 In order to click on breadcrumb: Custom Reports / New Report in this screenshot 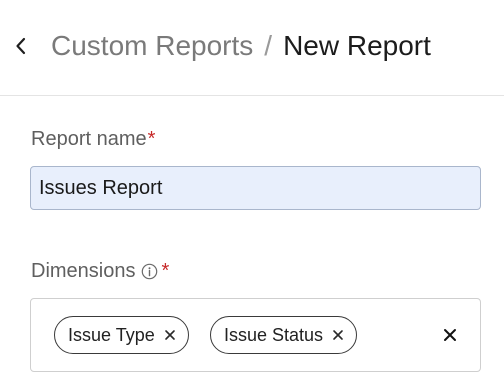, I will do `click(241, 46)`.